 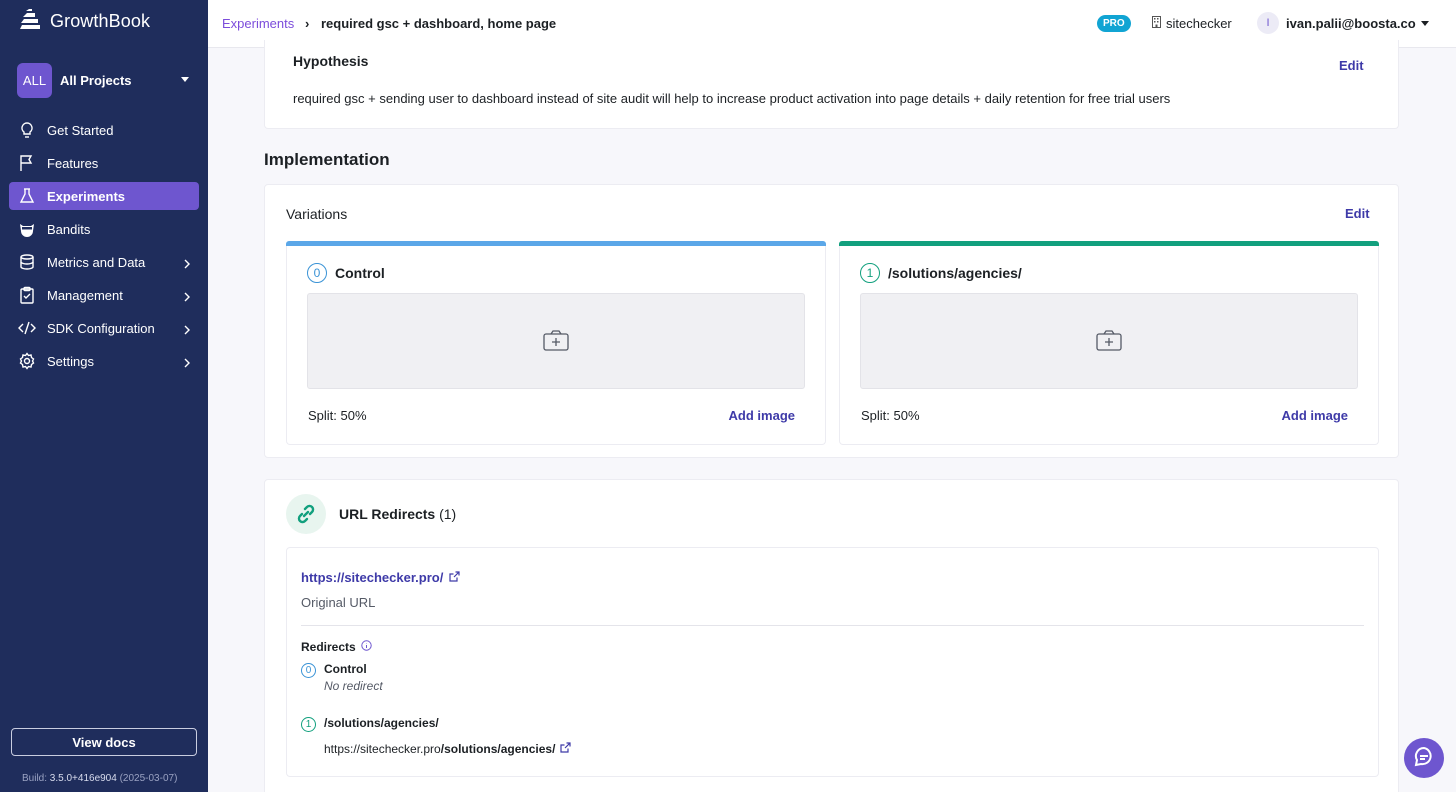 I want to click on url-redirects-title: URL Redirects (1), so click(x=397, y=514).